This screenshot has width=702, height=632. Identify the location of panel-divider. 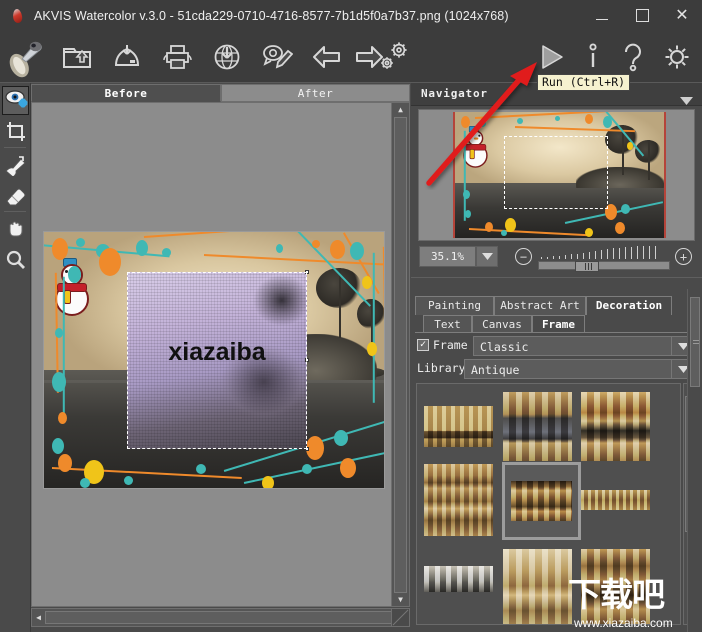
(556, 277).